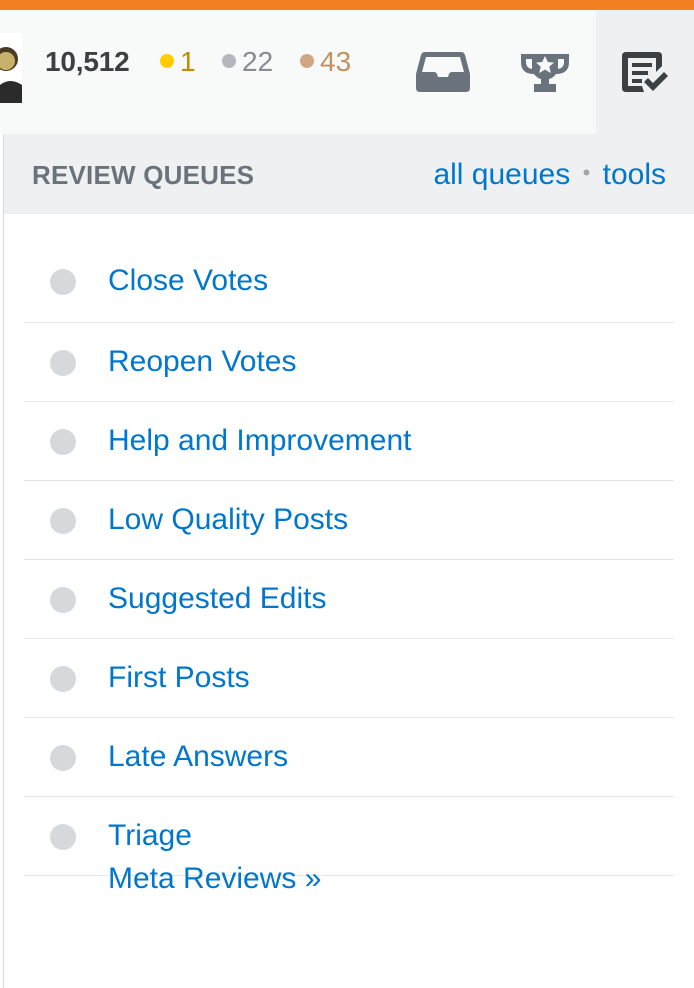 The width and height of the screenshot is (694, 988). Describe the element at coordinates (179, 678) in the screenshot. I see `queue-link: First Posts` at that location.